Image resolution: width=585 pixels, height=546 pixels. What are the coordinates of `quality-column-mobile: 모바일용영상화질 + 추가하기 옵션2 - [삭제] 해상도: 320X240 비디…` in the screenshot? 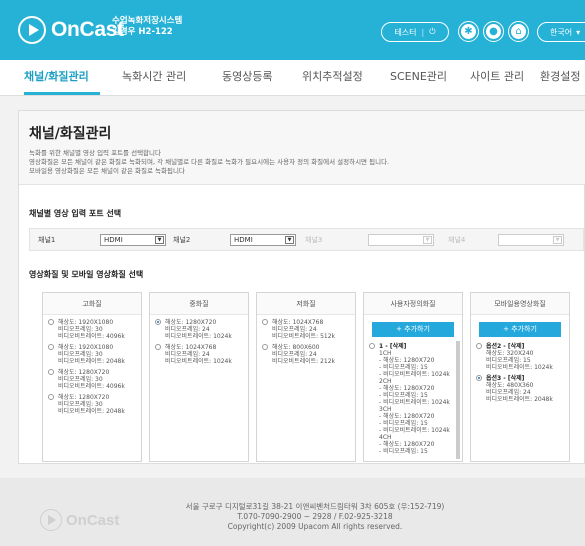 It's located at (520, 377).